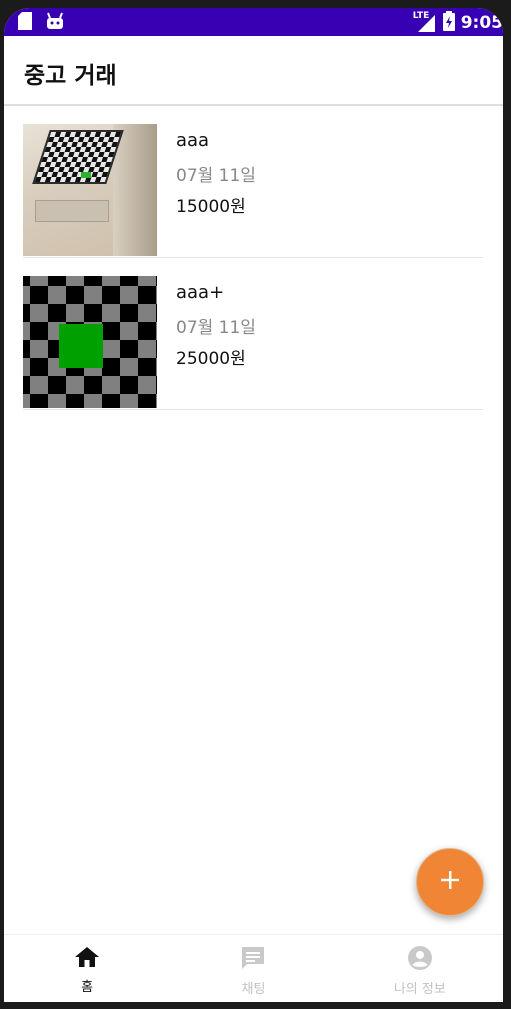  I want to click on thumbnail-window, so click(72, 211).